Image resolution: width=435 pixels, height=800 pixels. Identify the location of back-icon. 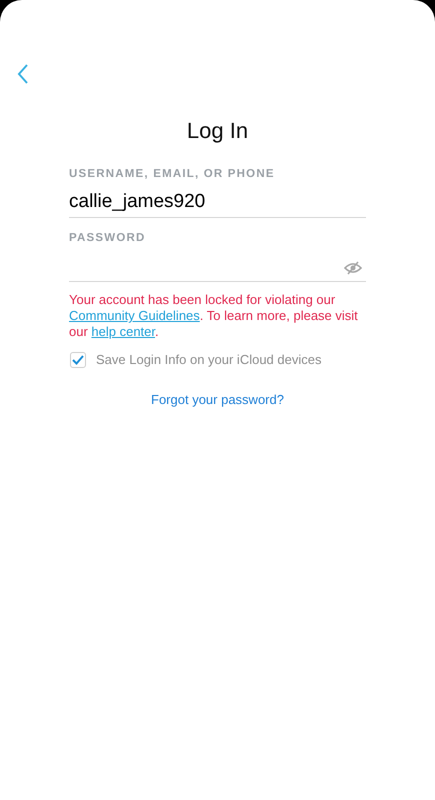
(23, 74).